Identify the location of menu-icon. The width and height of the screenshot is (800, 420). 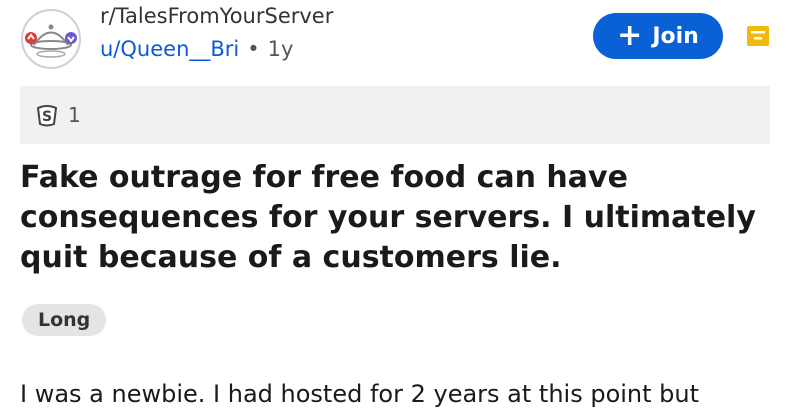
(758, 36).